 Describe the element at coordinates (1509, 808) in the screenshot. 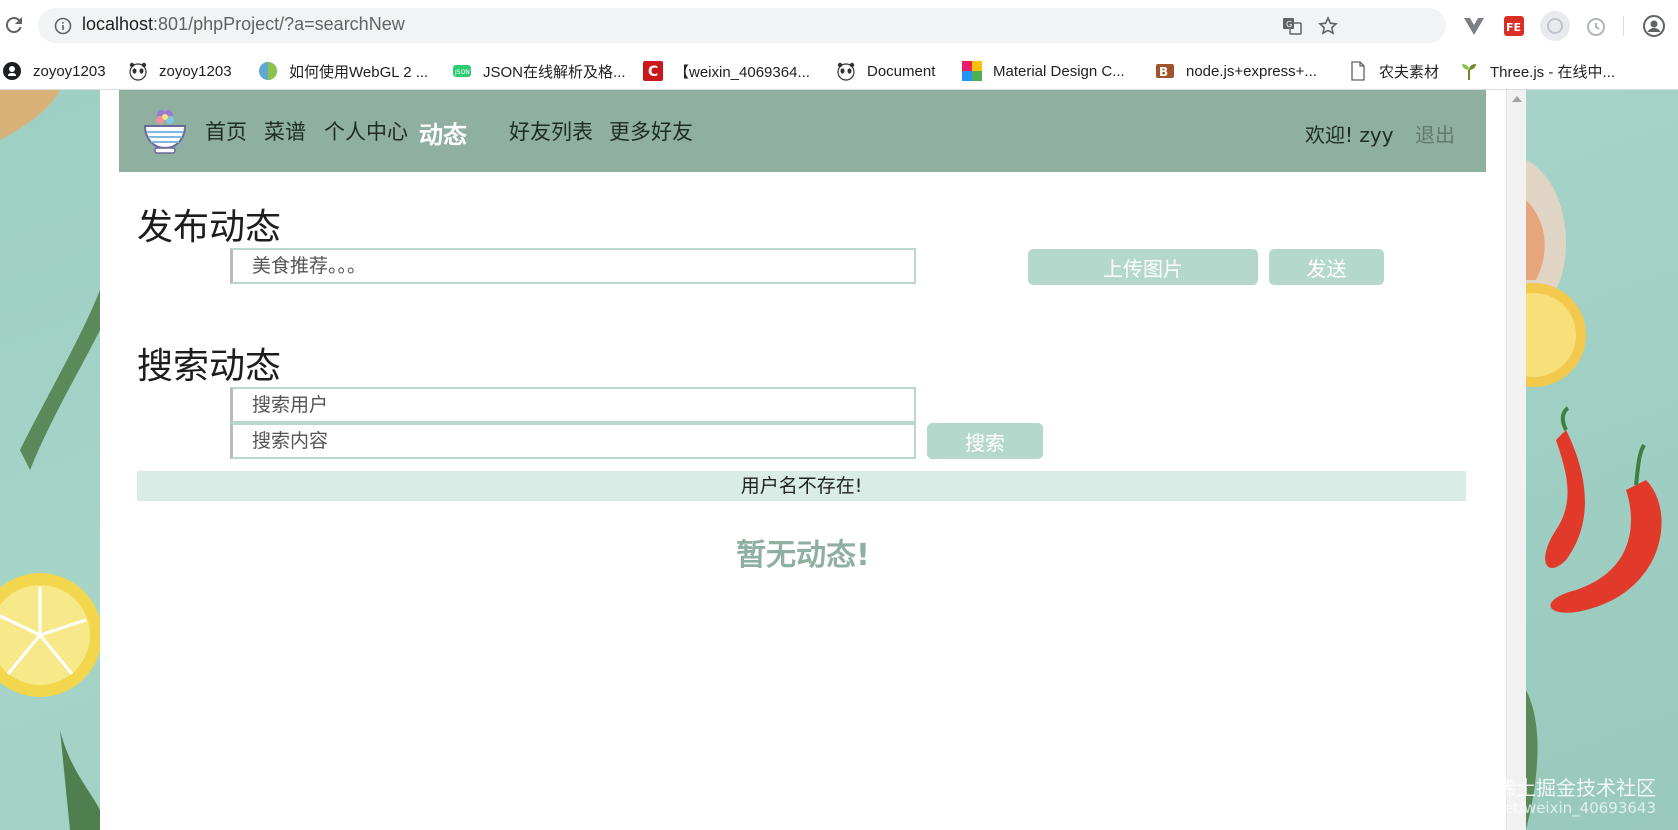

I see `watermark-line2: https://blog.csdn.net/weixin_40693643` at that location.